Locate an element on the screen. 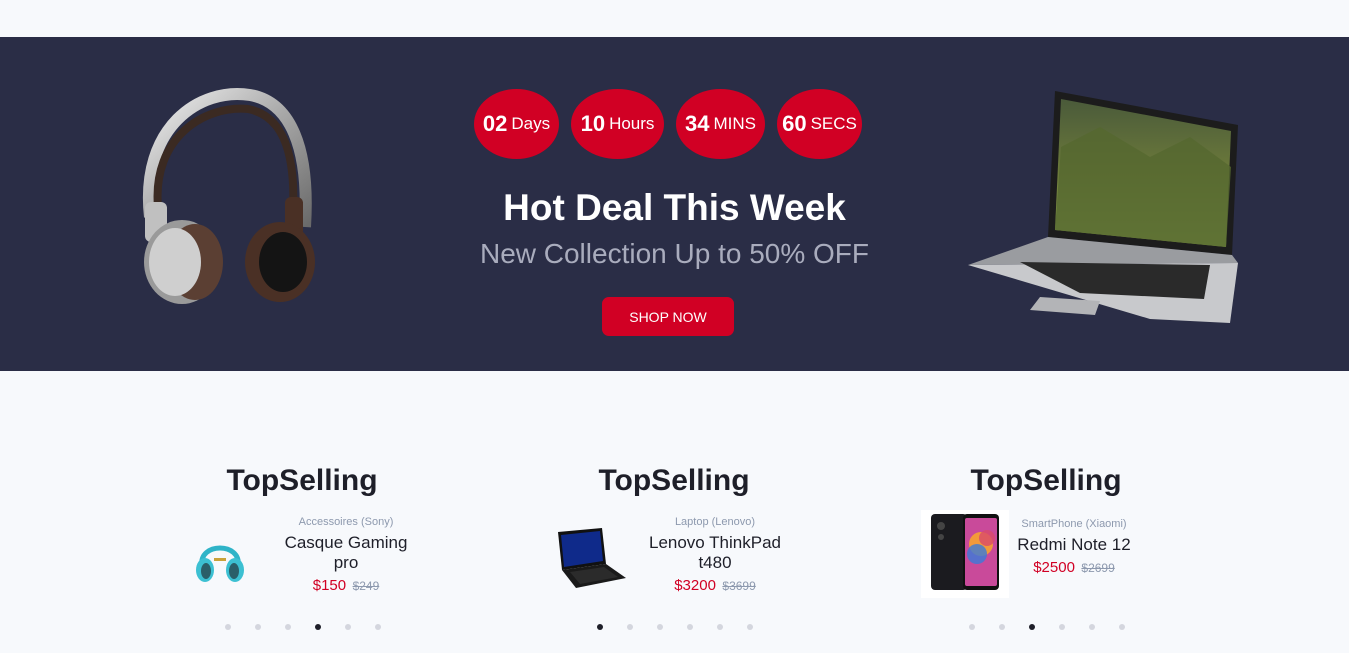 This screenshot has width=1349, height=653. countdown-hours-unit: Hours is located at coordinates (632, 123).